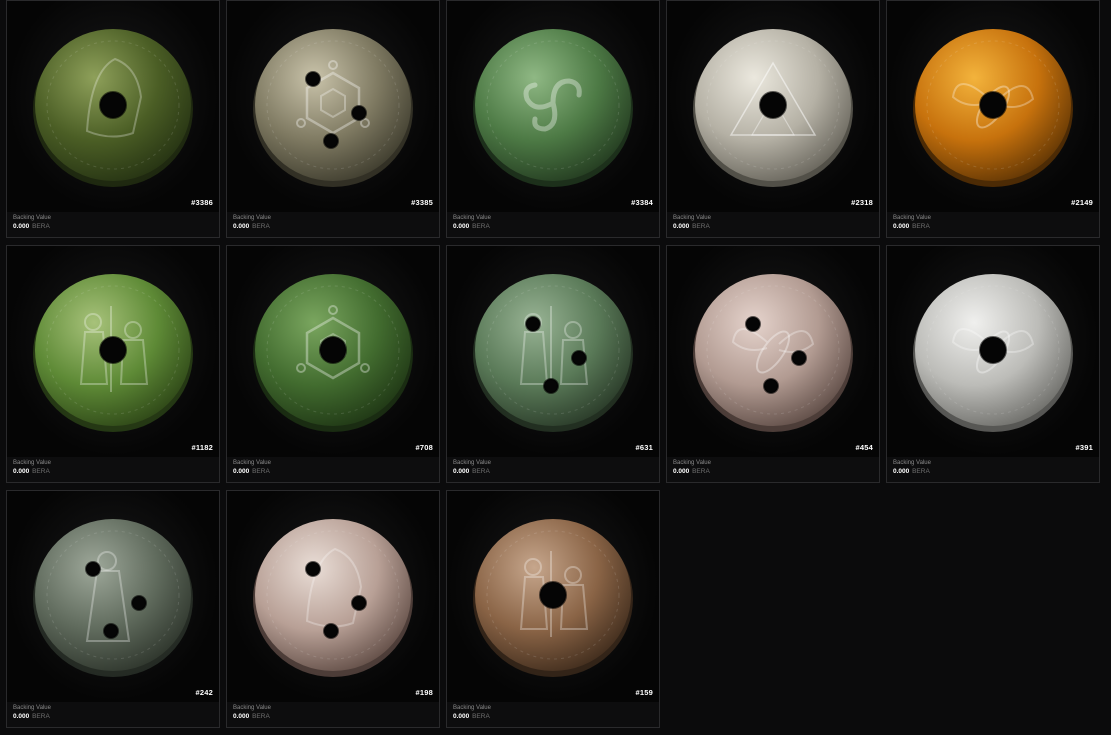  Describe the element at coordinates (333, 596) in the screenshot. I see `coin-image: #198` at that location.